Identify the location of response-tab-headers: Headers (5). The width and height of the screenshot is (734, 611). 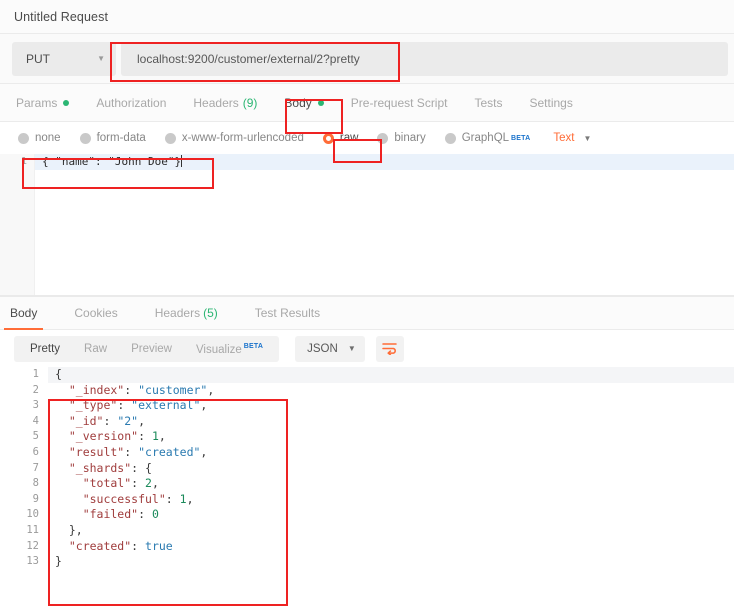
(186, 313).